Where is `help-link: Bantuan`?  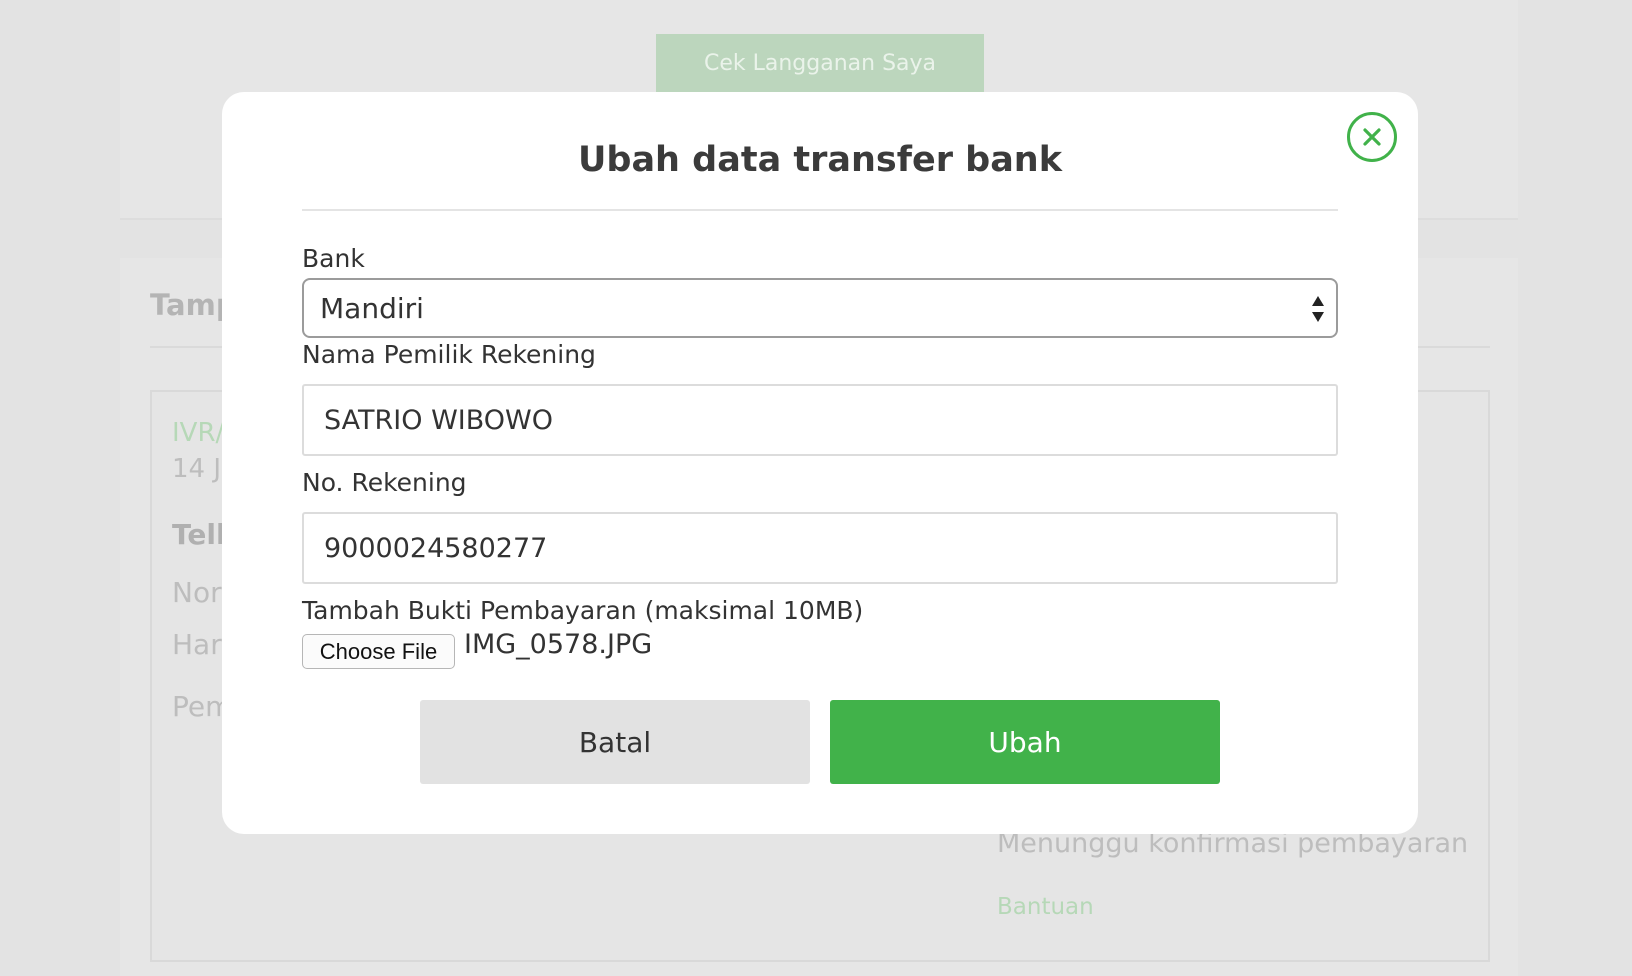 help-link: Bantuan is located at coordinates (1045, 907).